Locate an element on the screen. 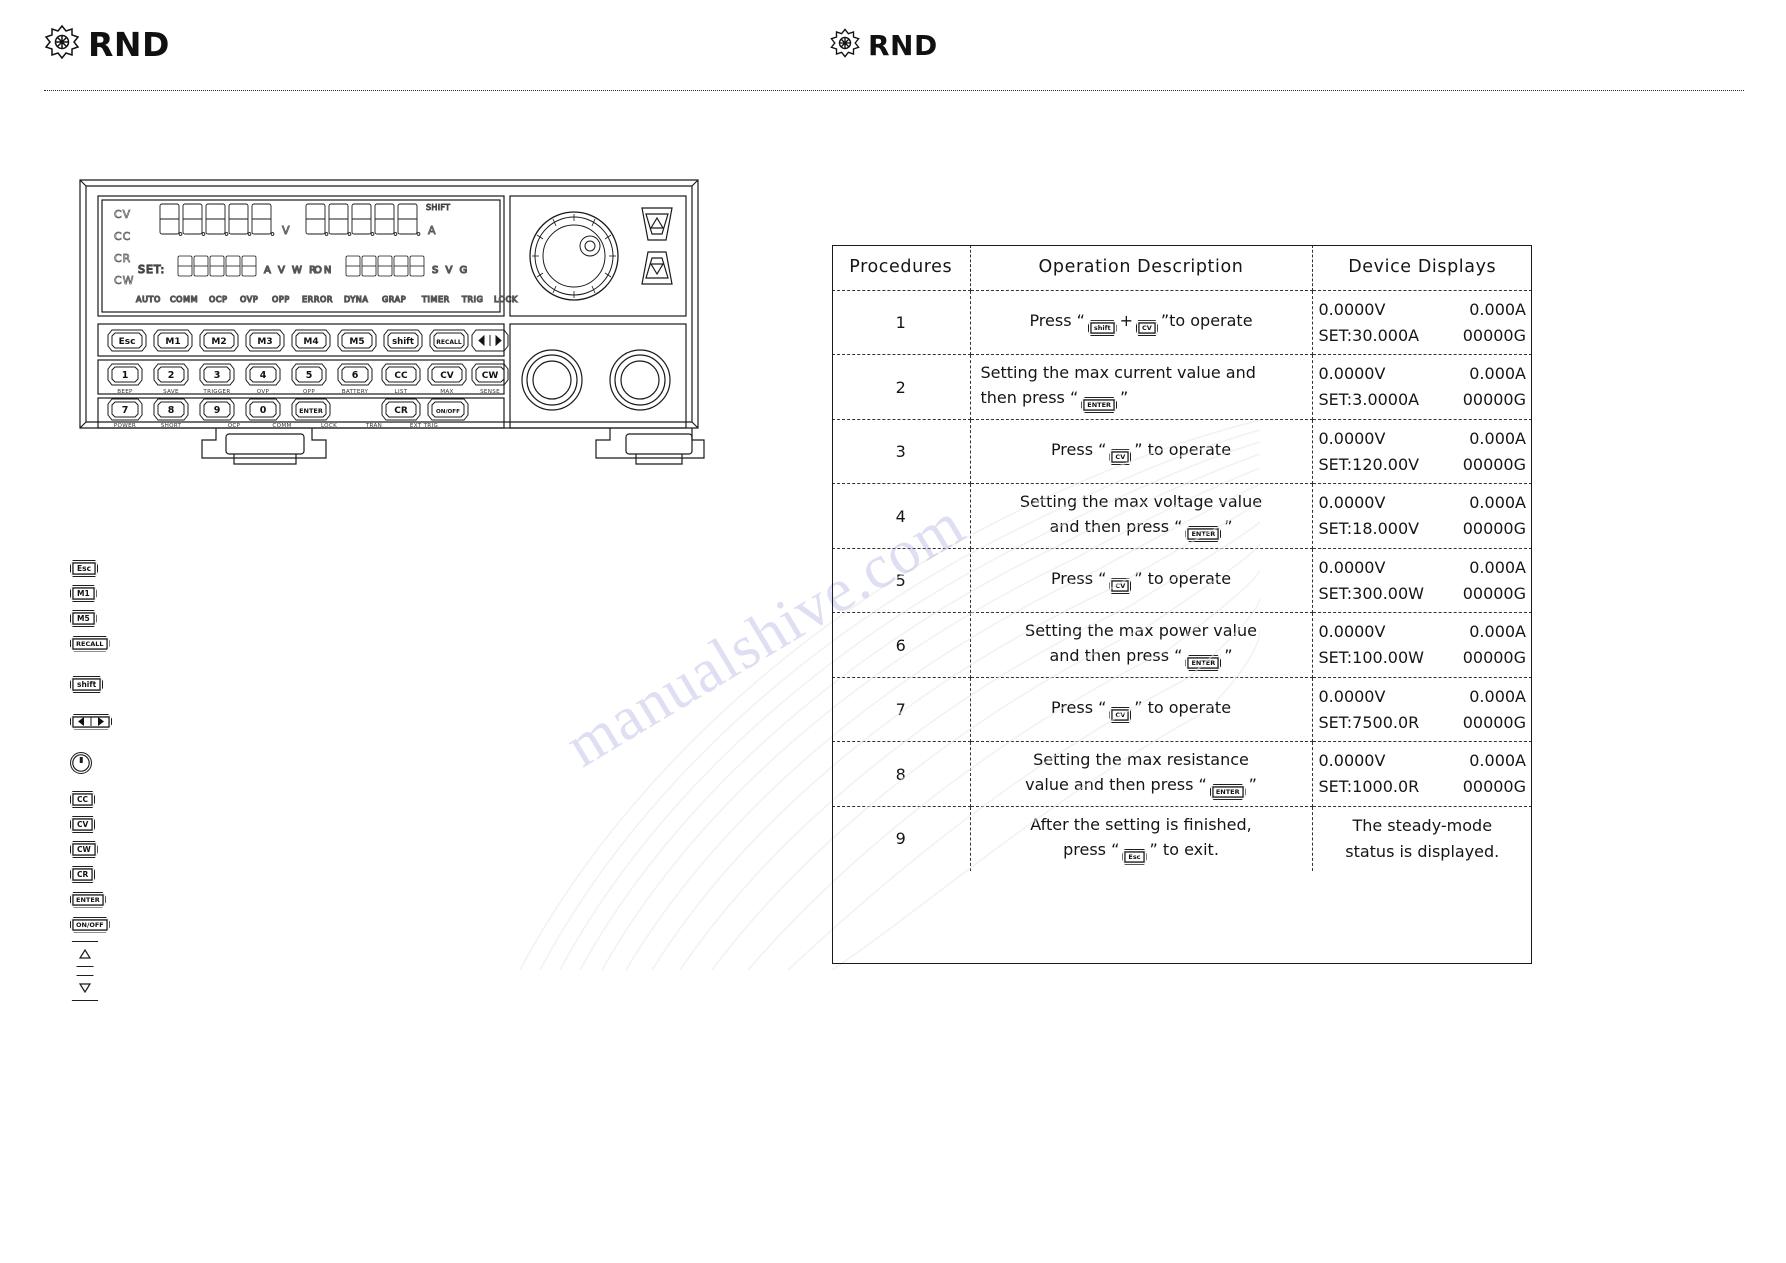 The height and width of the screenshot is (1263, 1786). display-set-value: SET:120.00V is located at coordinates (1369, 464).